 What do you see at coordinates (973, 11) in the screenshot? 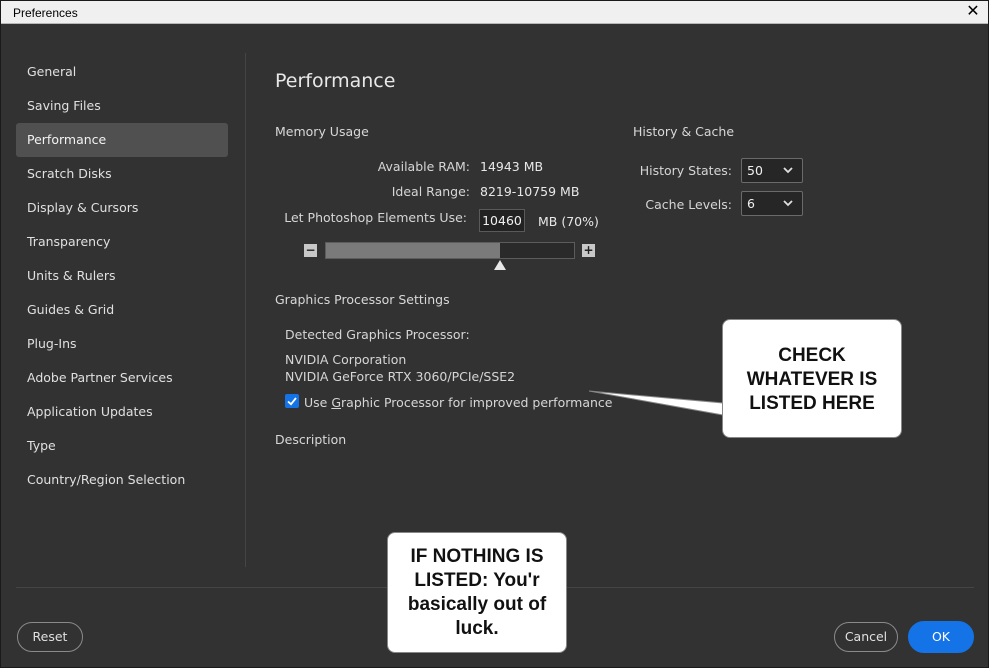
I see `close-icon: ✕` at bounding box center [973, 11].